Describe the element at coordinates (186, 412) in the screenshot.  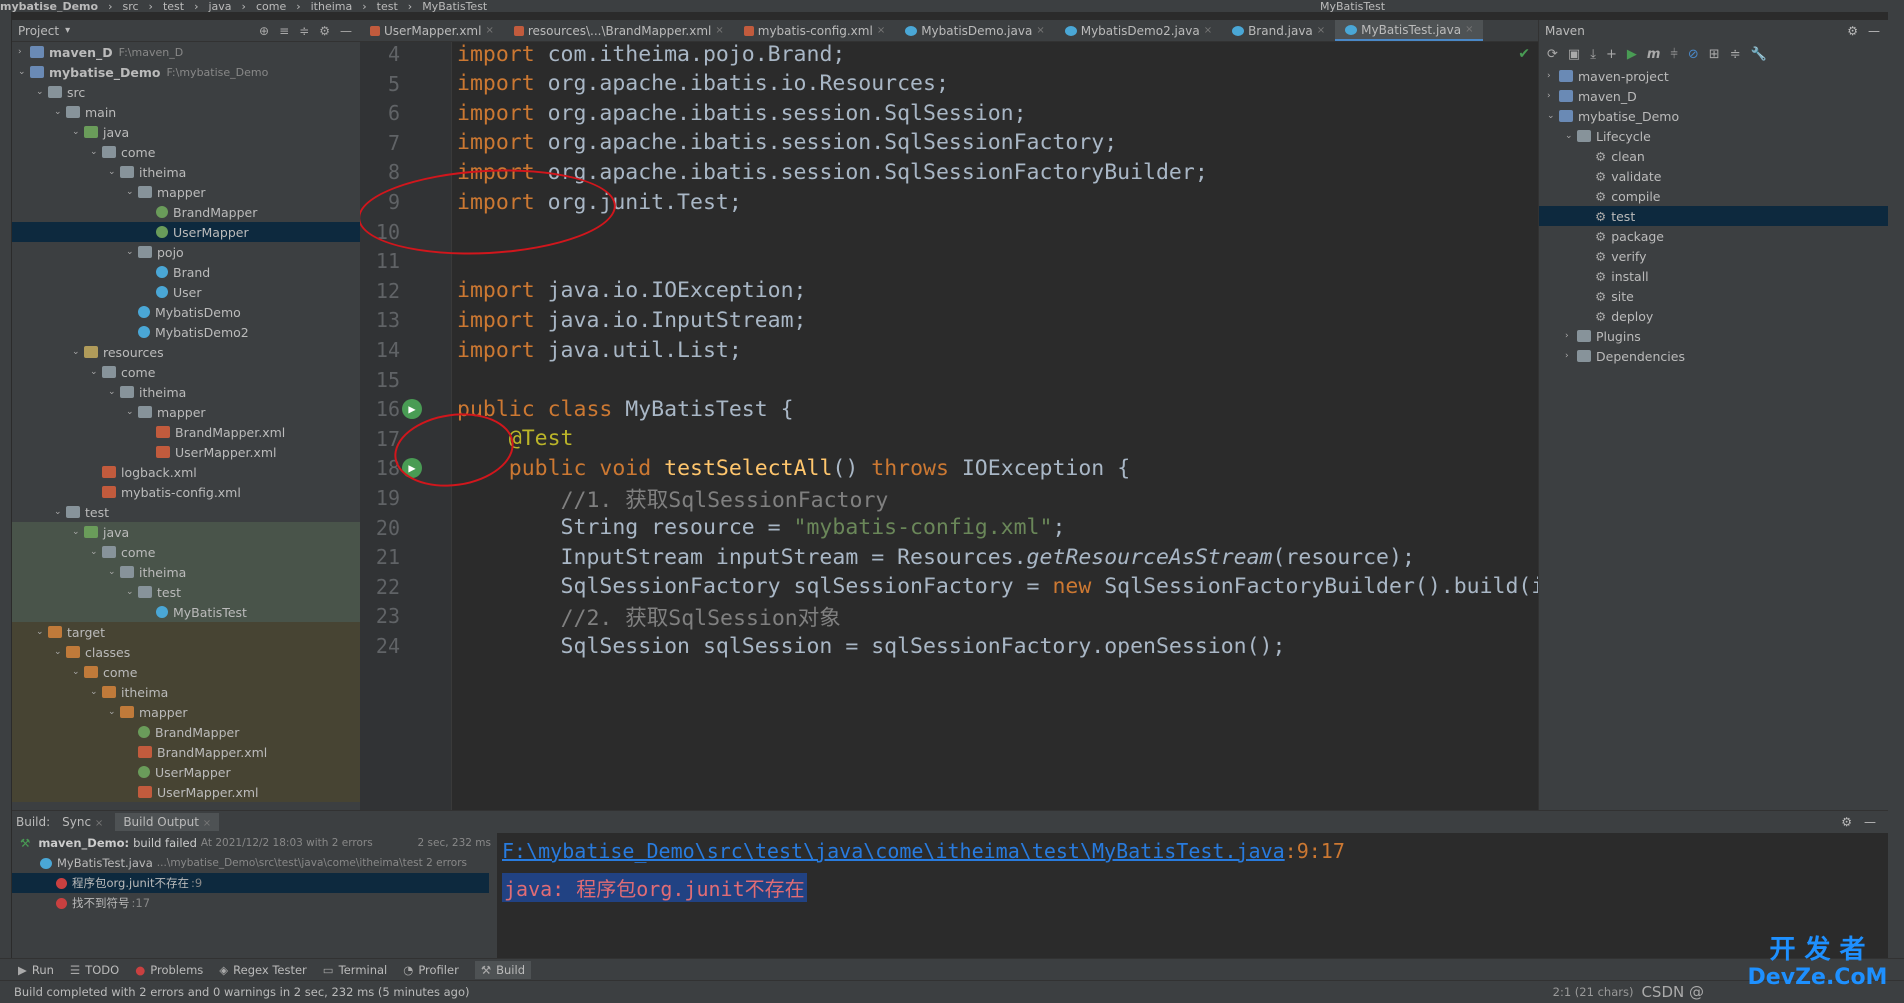
I see `tree-item: ⌄ mapper` at that location.